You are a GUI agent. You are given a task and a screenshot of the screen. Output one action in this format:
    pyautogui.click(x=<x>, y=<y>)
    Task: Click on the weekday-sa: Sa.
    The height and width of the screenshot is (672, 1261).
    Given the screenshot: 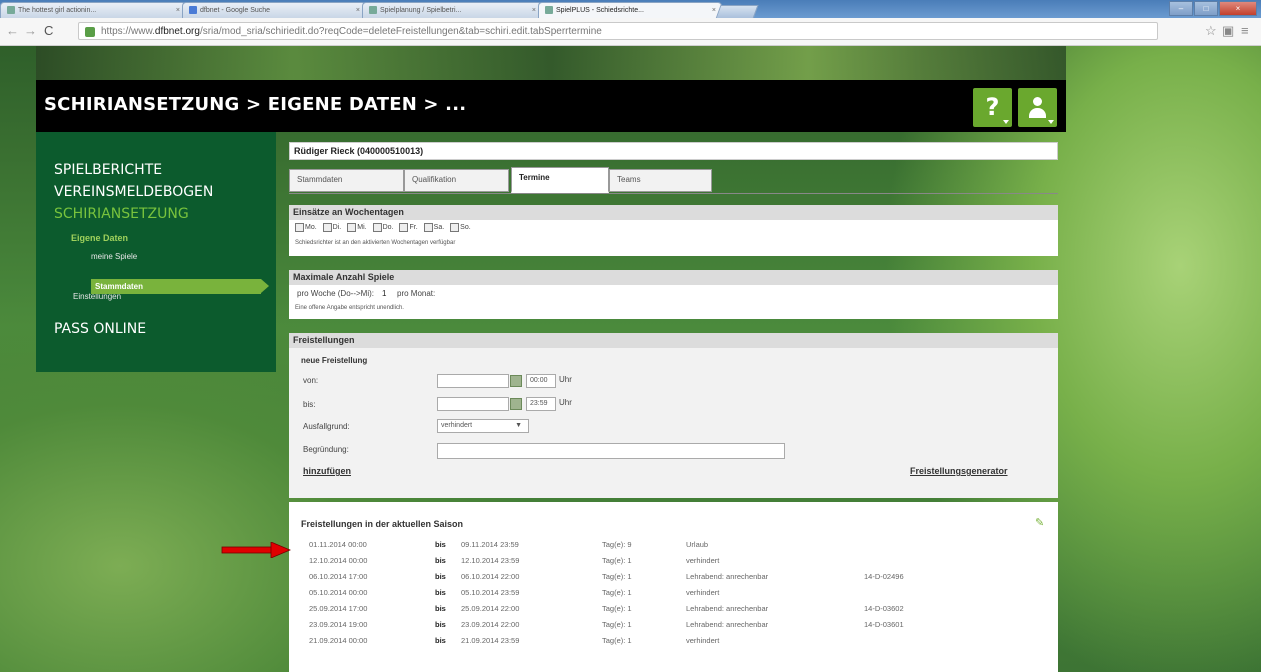 What is the action you would take?
    pyautogui.click(x=433, y=227)
    